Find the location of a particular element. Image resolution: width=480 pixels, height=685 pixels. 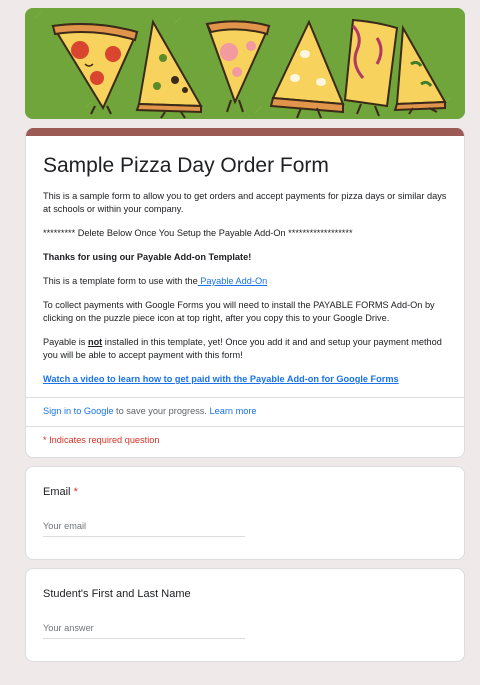

payable-addon-link: Payable Add-On is located at coordinates (232, 281).